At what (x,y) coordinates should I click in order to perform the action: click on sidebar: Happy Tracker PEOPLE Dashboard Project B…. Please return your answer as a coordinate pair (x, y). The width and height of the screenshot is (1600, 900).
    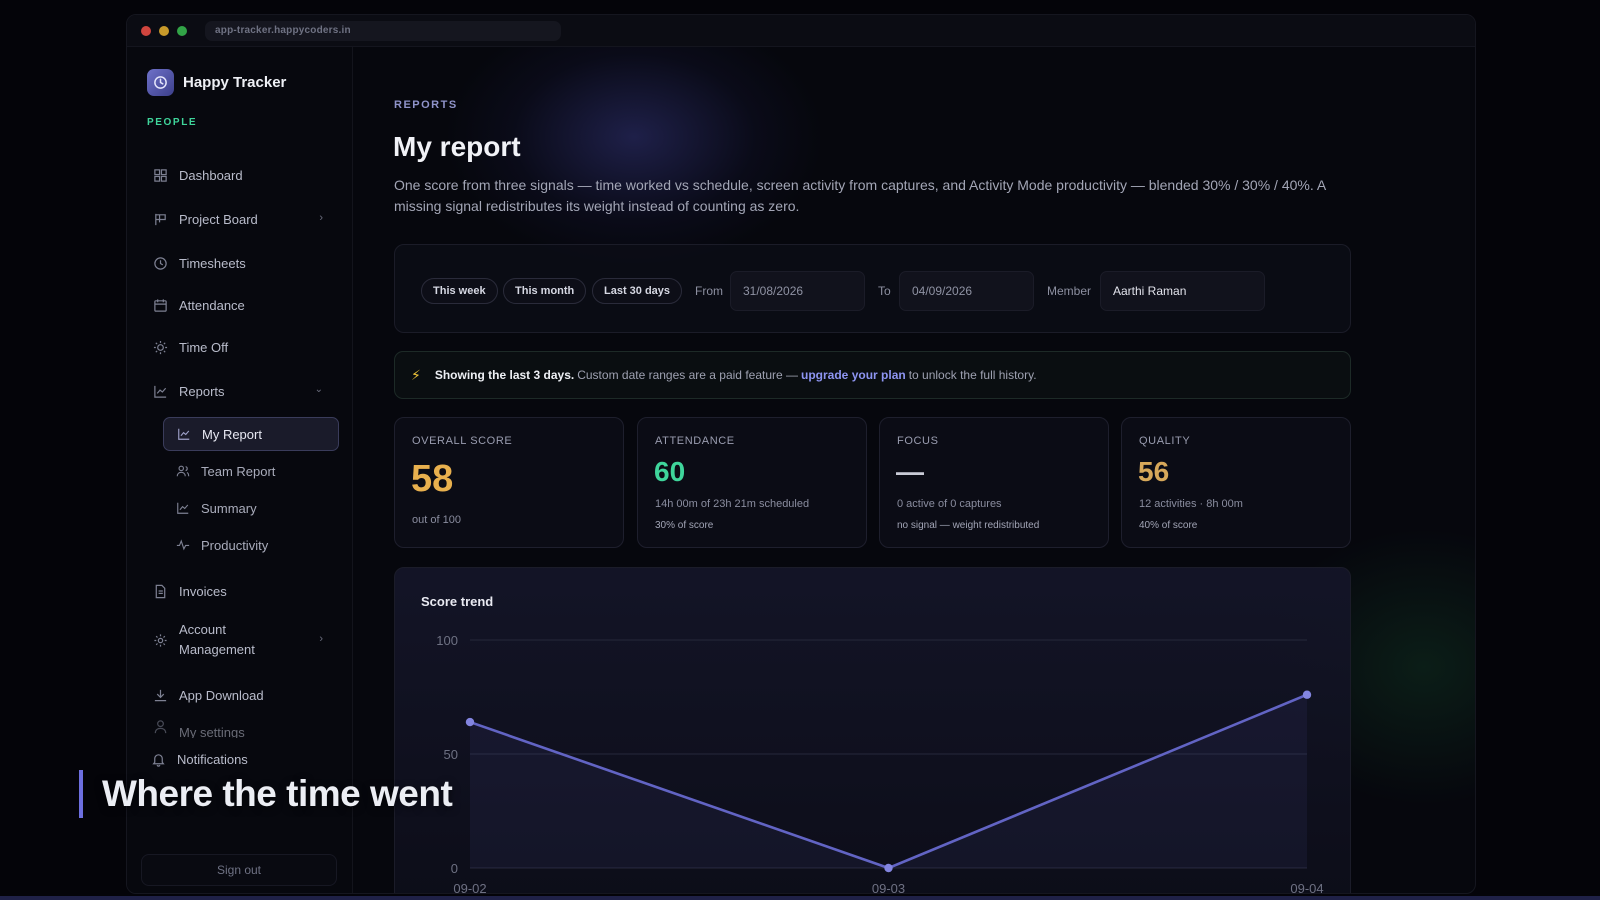
    Looking at the image, I should click on (240, 470).